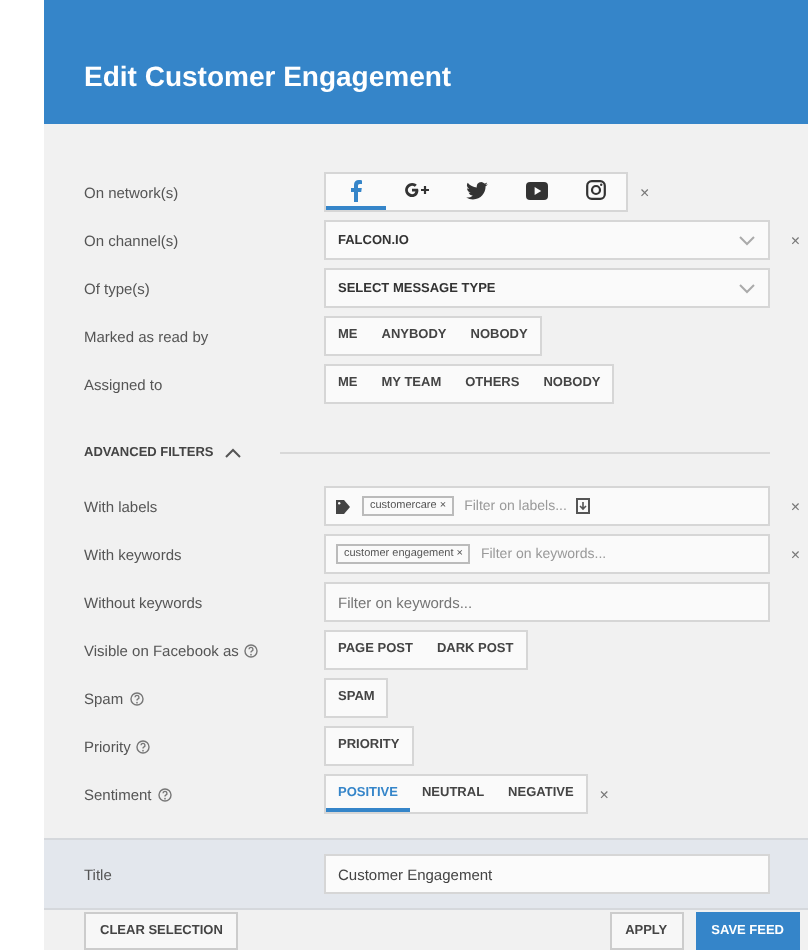  What do you see at coordinates (416, 190) in the screenshot?
I see `googleplus-icon` at bounding box center [416, 190].